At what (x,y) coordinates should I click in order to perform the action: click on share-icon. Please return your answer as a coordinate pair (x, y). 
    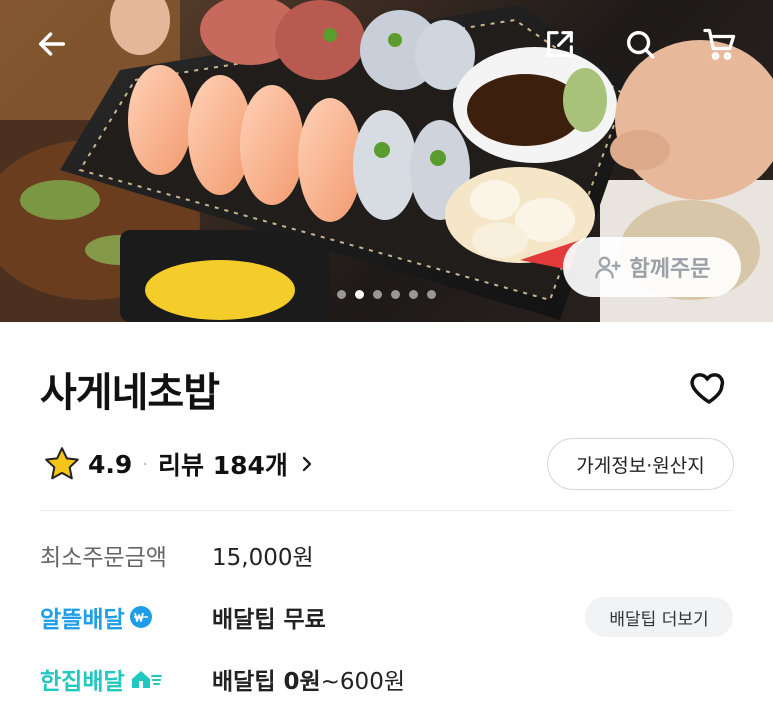
    Looking at the image, I should click on (560, 44).